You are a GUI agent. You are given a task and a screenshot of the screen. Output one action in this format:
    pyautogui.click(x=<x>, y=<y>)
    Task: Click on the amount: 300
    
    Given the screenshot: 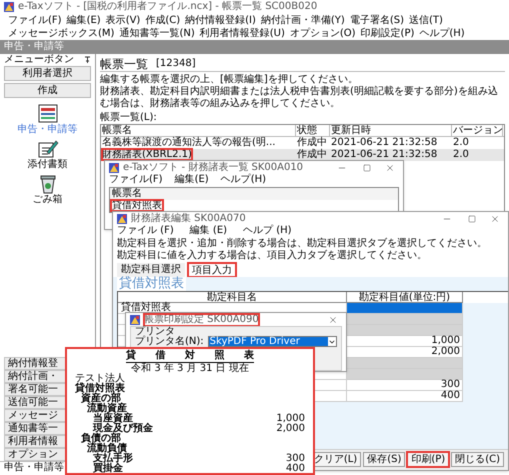 What is the action you would take?
    pyautogui.click(x=295, y=459)
    